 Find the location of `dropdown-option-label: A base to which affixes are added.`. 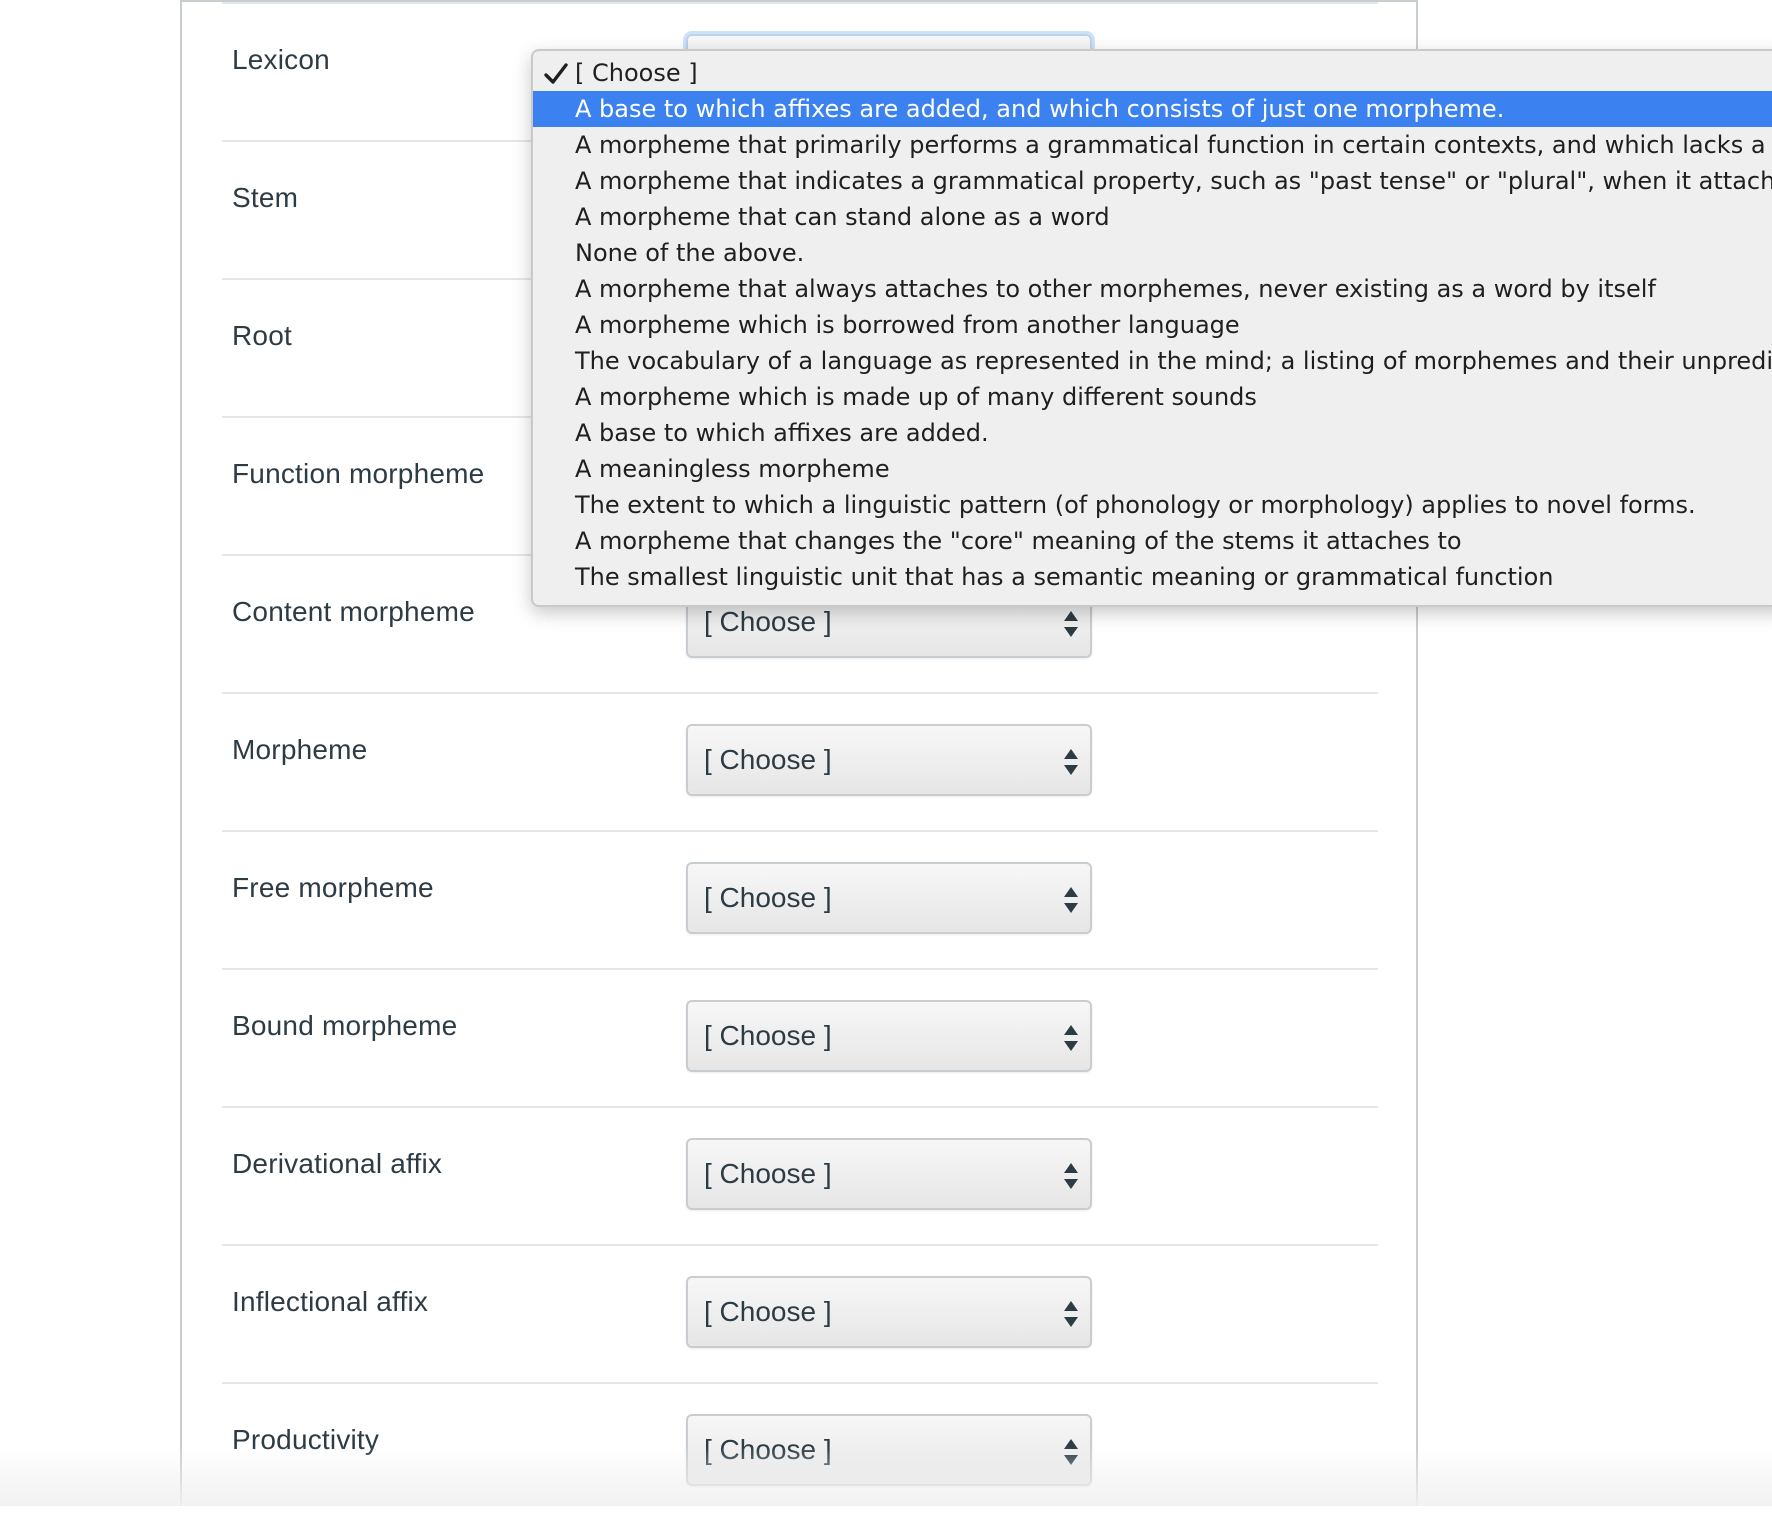

dropdown-option-label: A base to which affixes are added. is located at coordinates (782, 433).